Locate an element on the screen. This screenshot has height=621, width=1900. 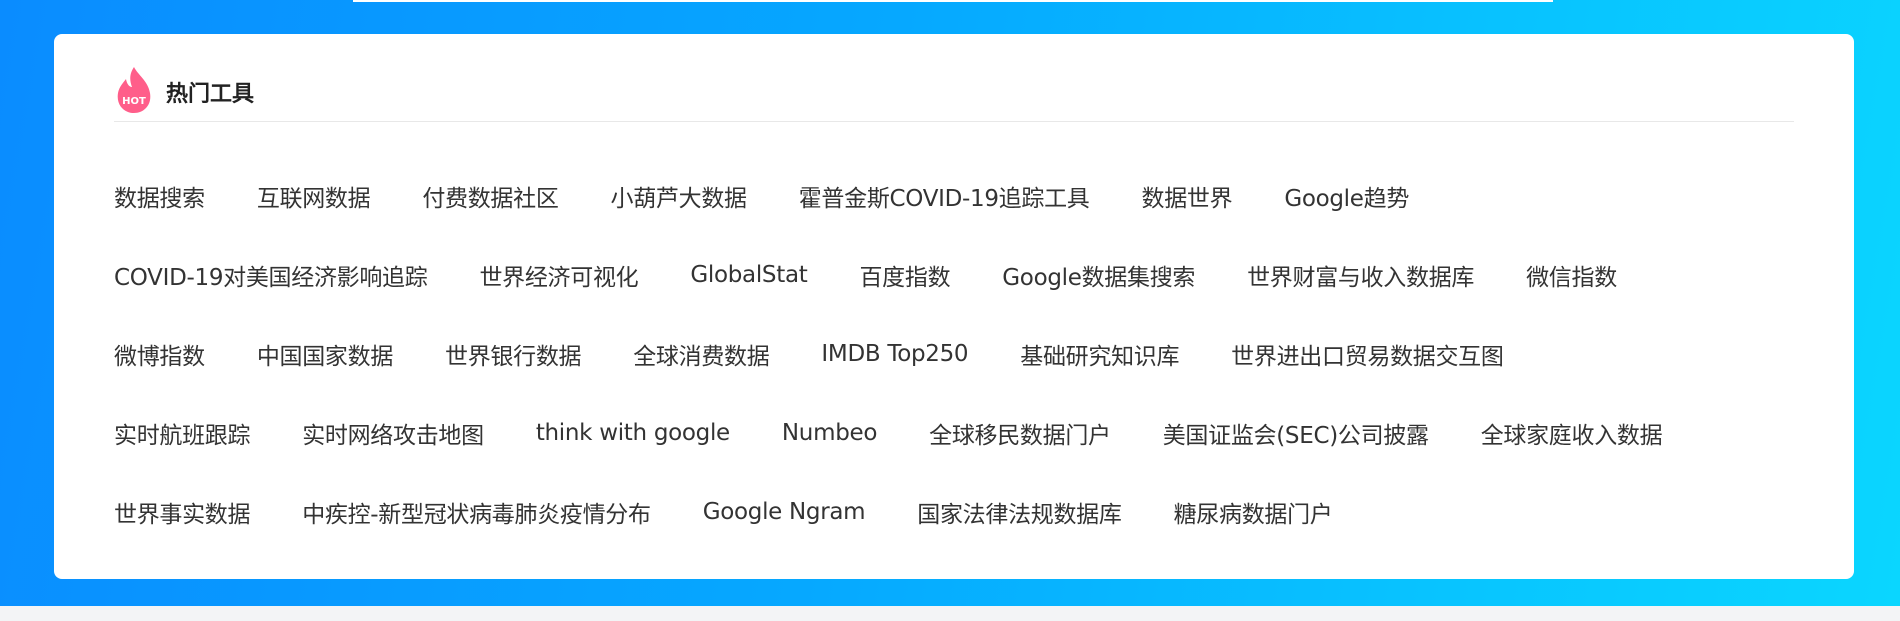
tool-link: 全球移民数据门户 is located at coordinates (1020, 433).